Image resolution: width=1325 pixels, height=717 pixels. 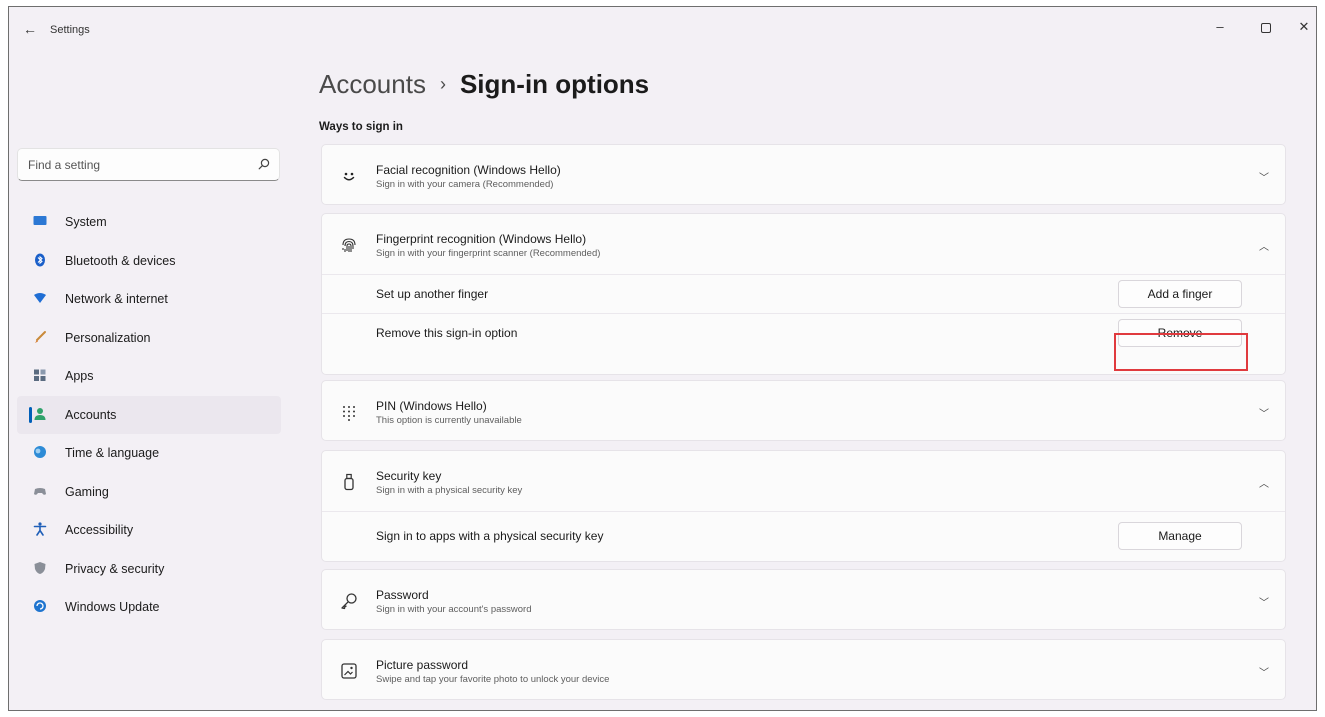 I want to click on title-bar: ← Settings – ✕, so click(x=662, y=27).